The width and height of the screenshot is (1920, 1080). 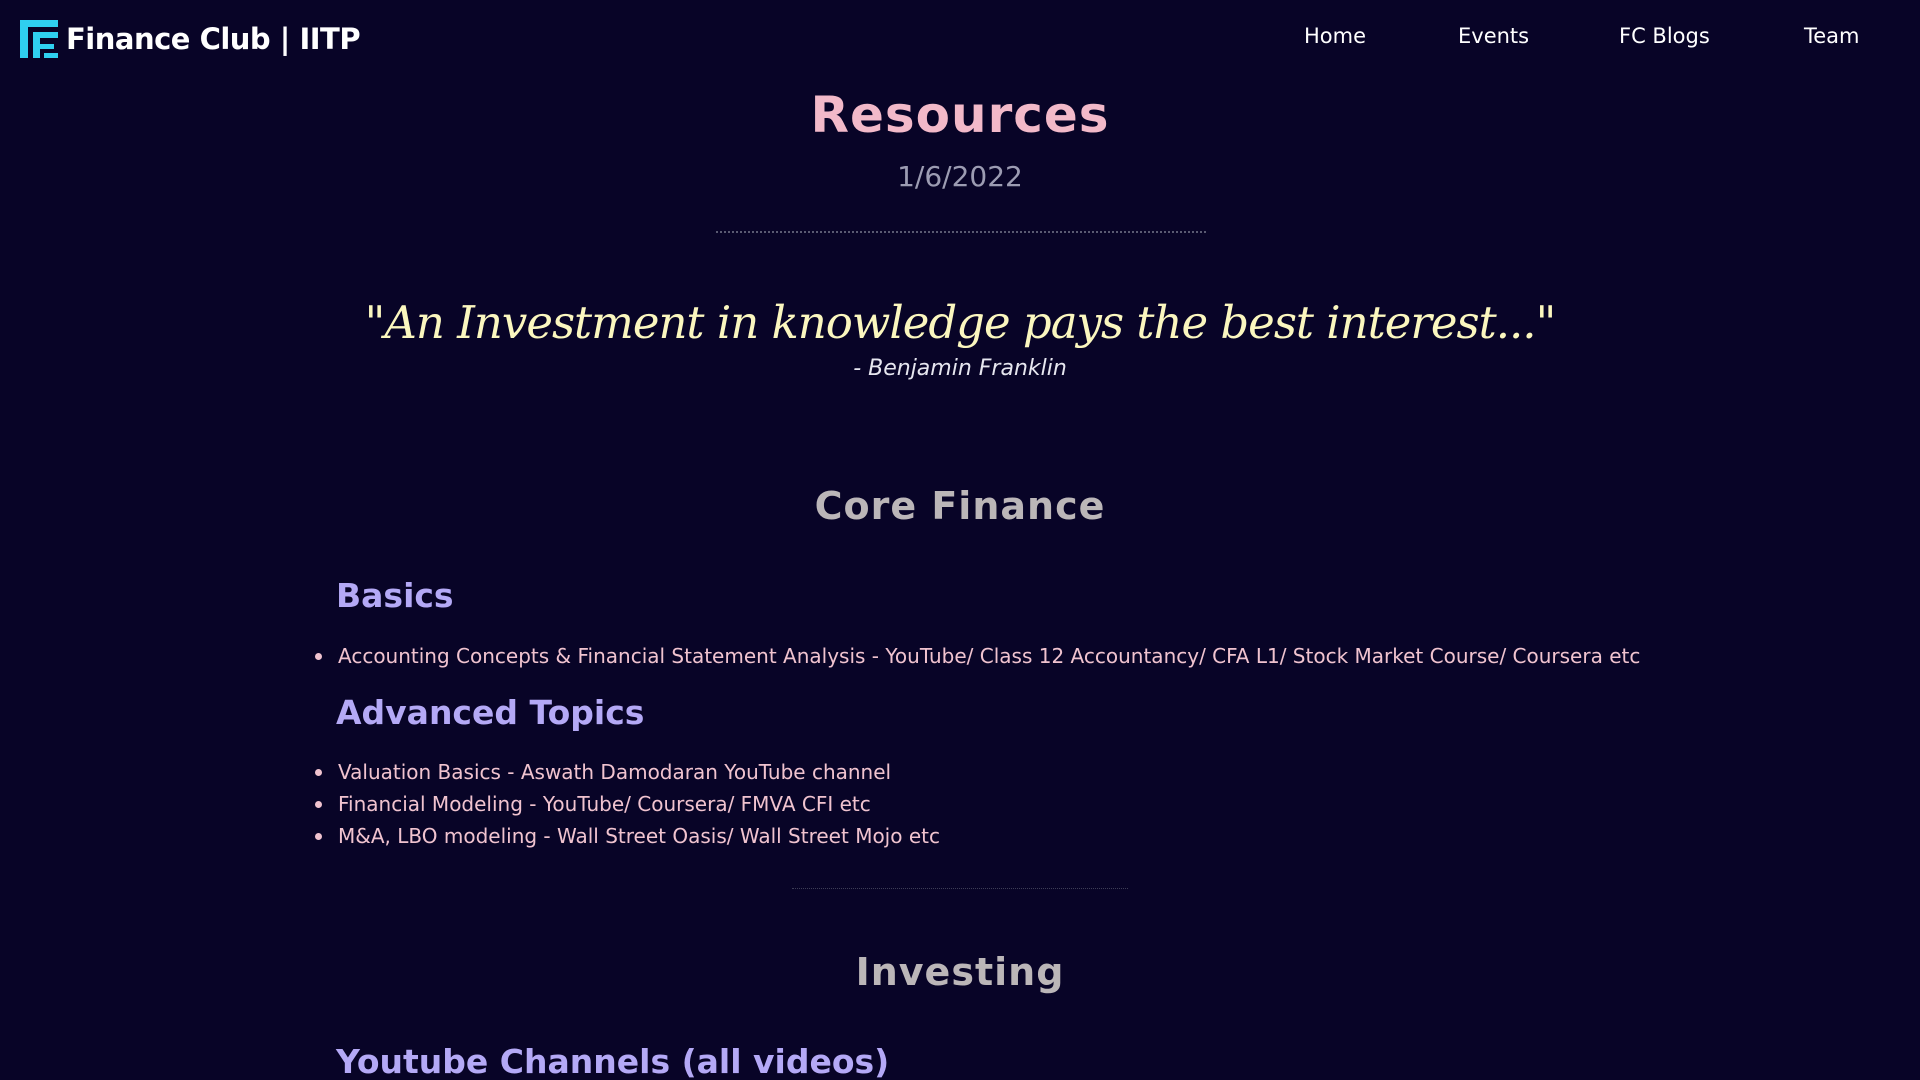 I want to click on subsection-title-advanced-topics: Advanced Topics, so click(x=490, y=712).